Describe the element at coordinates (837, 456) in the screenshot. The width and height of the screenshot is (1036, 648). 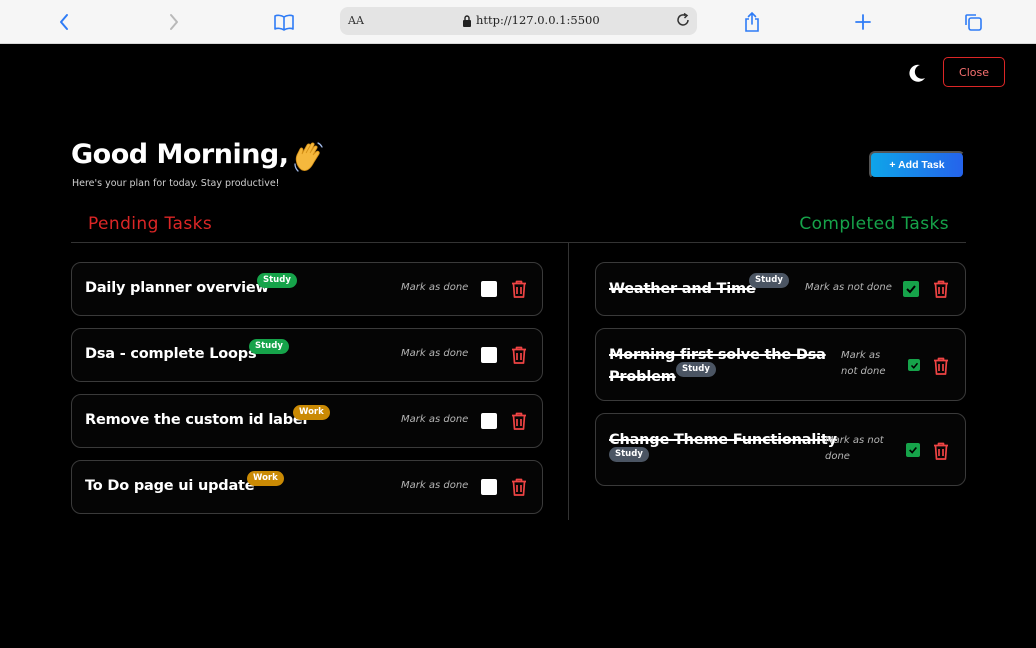
I see `mark-not-done-label-continued: done` at that location.